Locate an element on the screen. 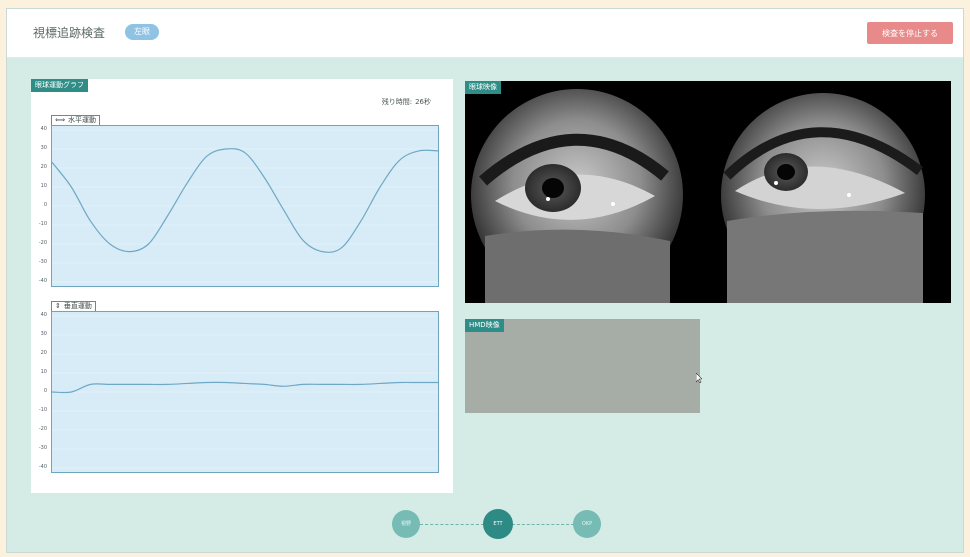 The height and width of the screenshot is (557, 970). page-title: 視標追跡検査 is located at coordinates (69, 33).